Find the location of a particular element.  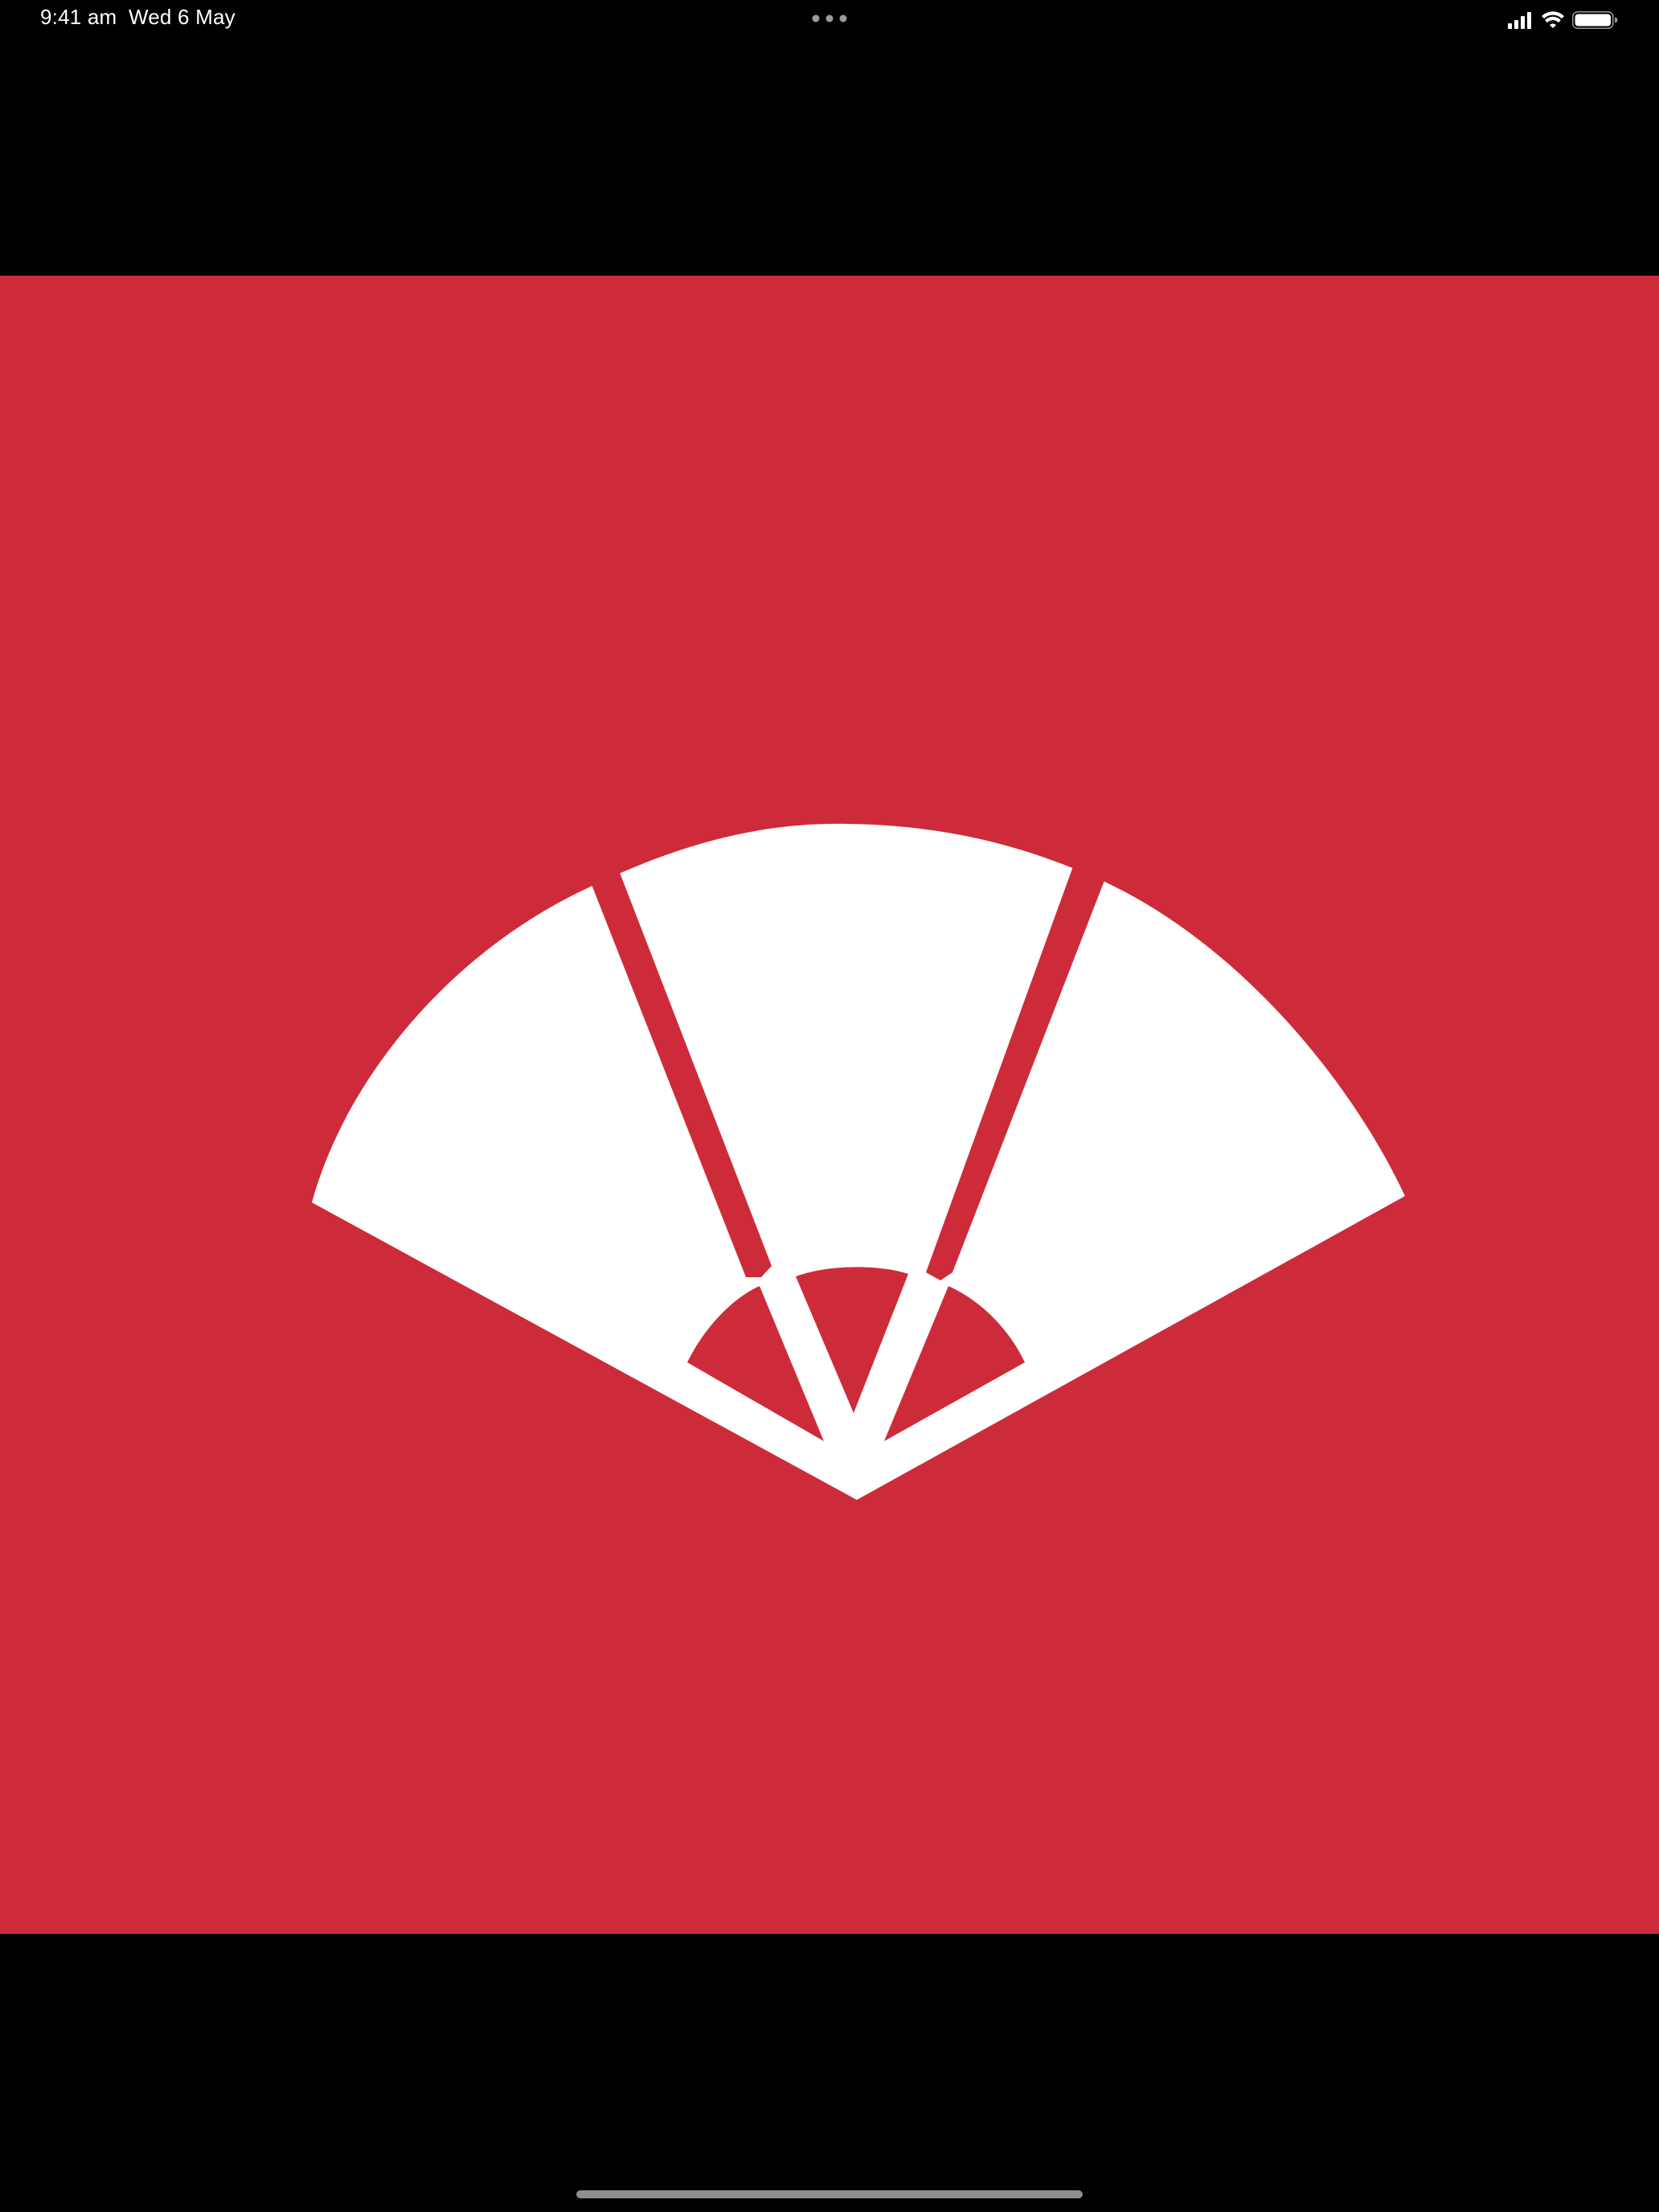

status-bar: 9:41 am Wed 6 May is located at coordinates (829, 19).